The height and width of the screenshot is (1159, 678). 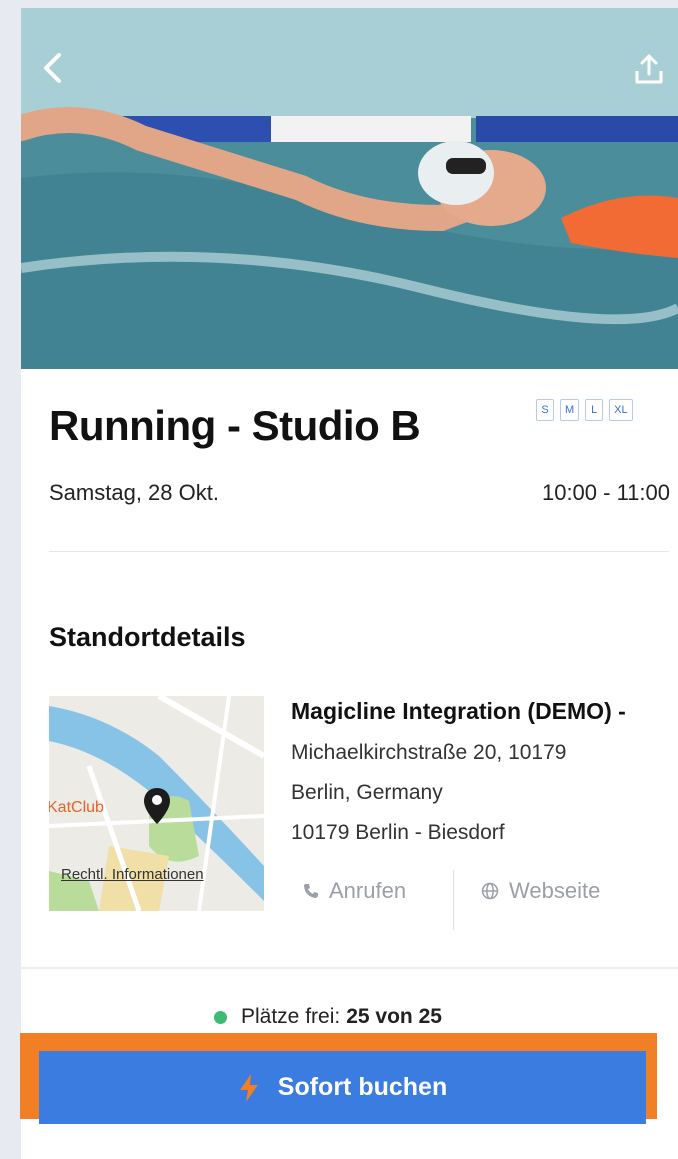 I want to click on website-label: Webseite, so click(x=555, y=890).